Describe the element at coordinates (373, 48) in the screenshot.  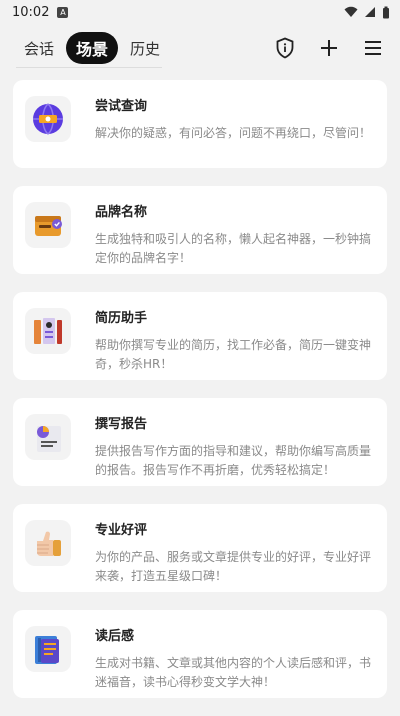
I see `menu-icon` at that location.